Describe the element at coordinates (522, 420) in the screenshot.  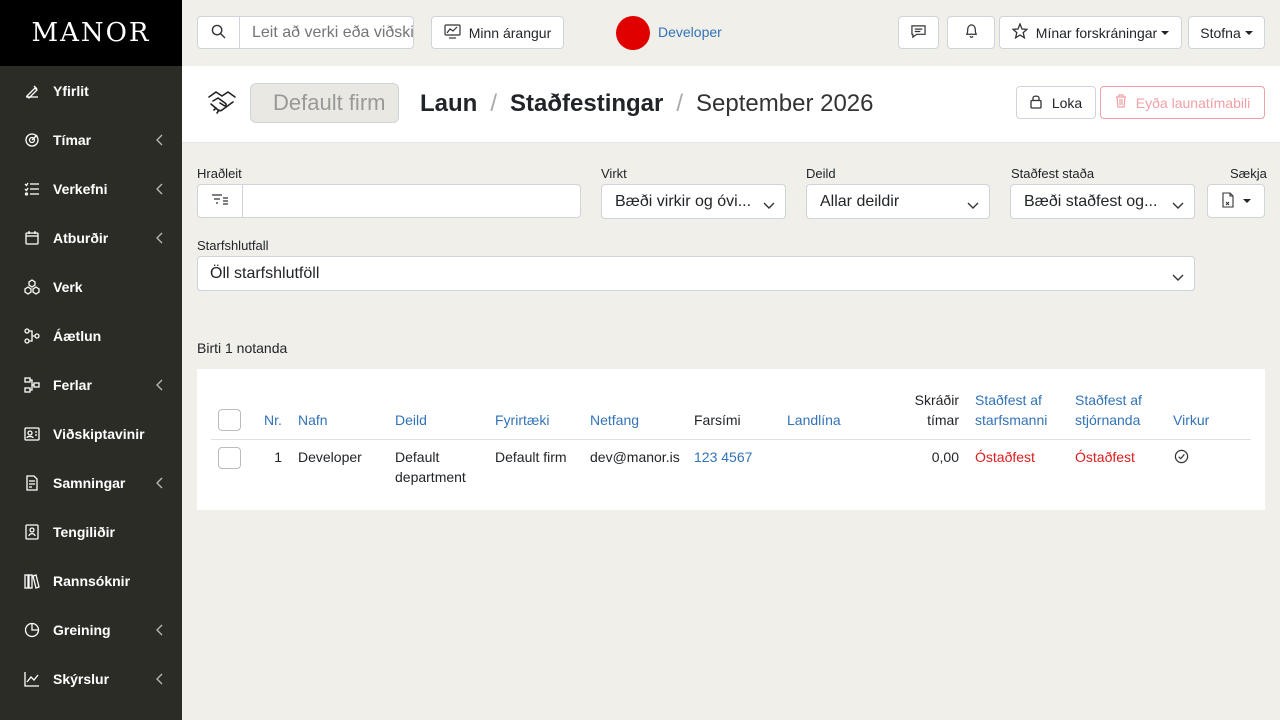
I see `column-header-company: Fyrirtæki` at that location.